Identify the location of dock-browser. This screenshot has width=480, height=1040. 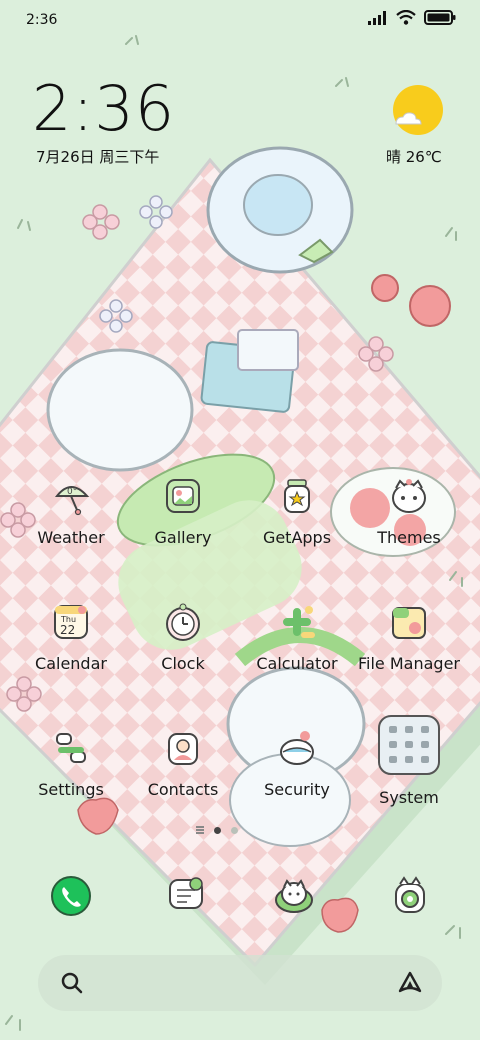
(294, 896).